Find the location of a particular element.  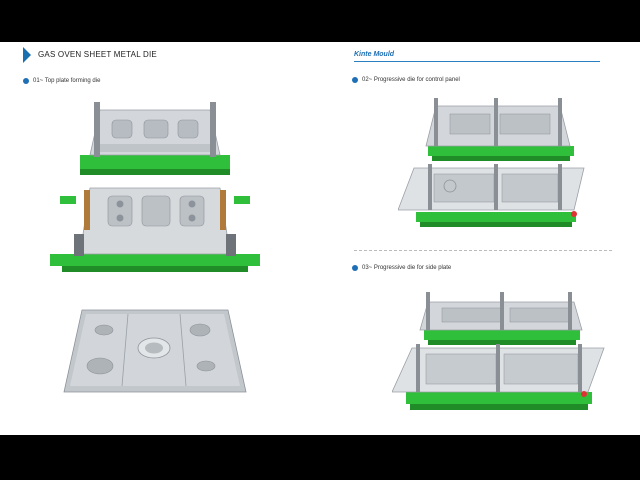

section-02-caption: 02~ Progressive die for control panel is located at coordinates (411, 80).